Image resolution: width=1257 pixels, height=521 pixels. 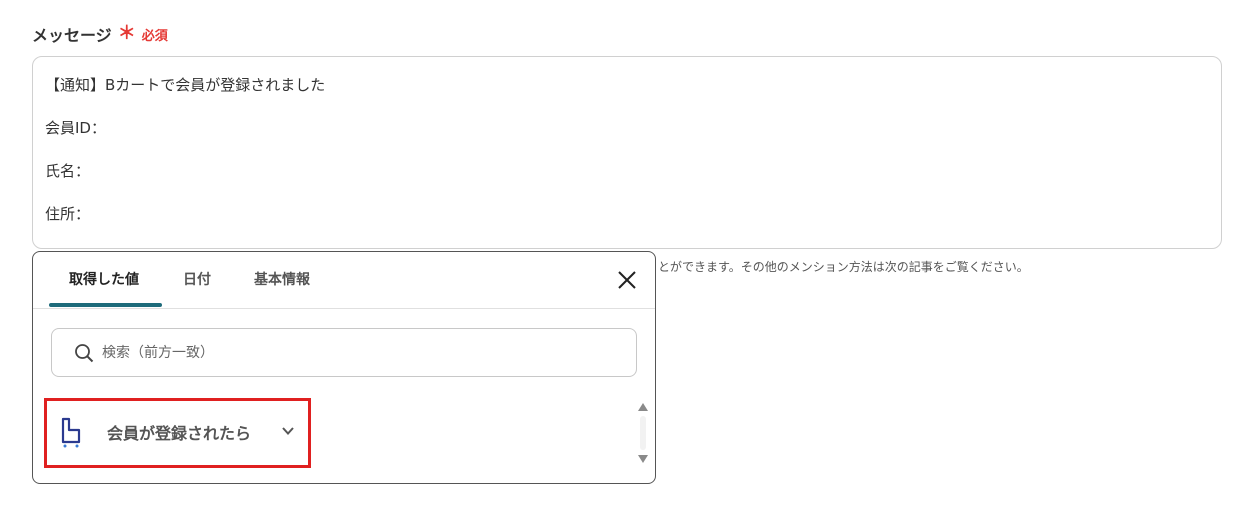 I want to click on message-line: 住所：, so click(x=68, y=214).